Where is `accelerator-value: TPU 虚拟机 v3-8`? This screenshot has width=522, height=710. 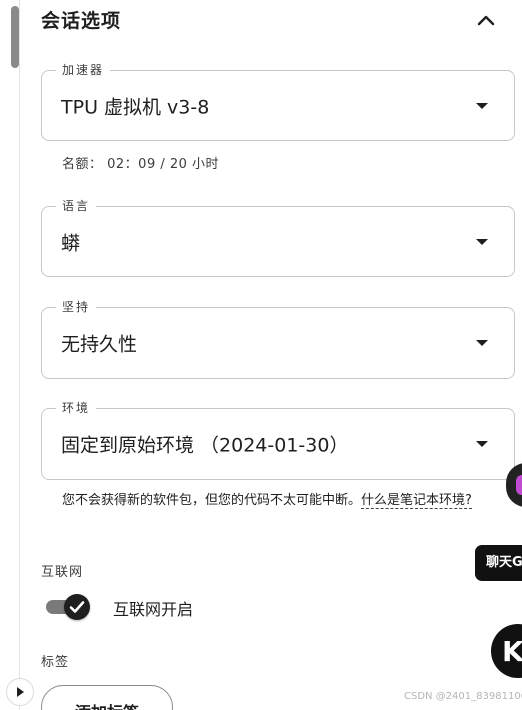
accelerator-value: TPU 虚拟机 v3-8 is located at coordinates (135, 107).